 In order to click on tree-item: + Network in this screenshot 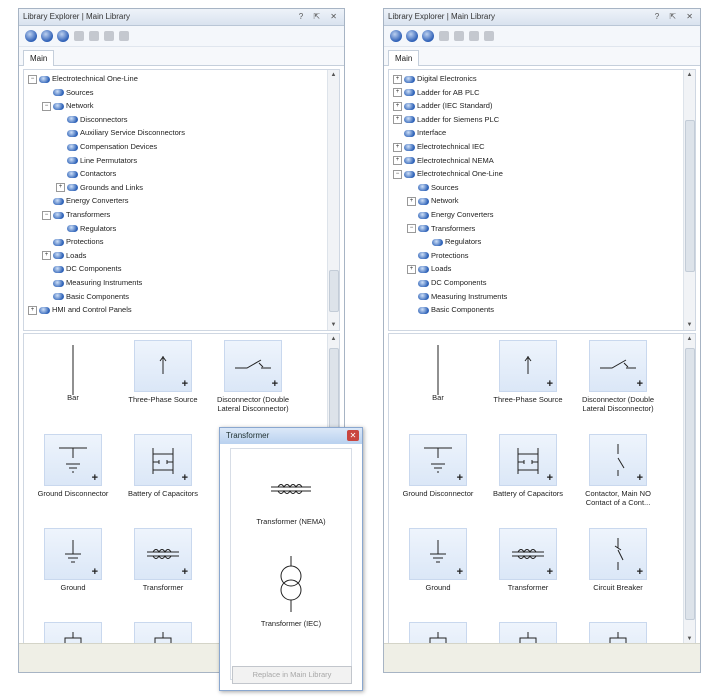, I will do `click(433, 201)`.